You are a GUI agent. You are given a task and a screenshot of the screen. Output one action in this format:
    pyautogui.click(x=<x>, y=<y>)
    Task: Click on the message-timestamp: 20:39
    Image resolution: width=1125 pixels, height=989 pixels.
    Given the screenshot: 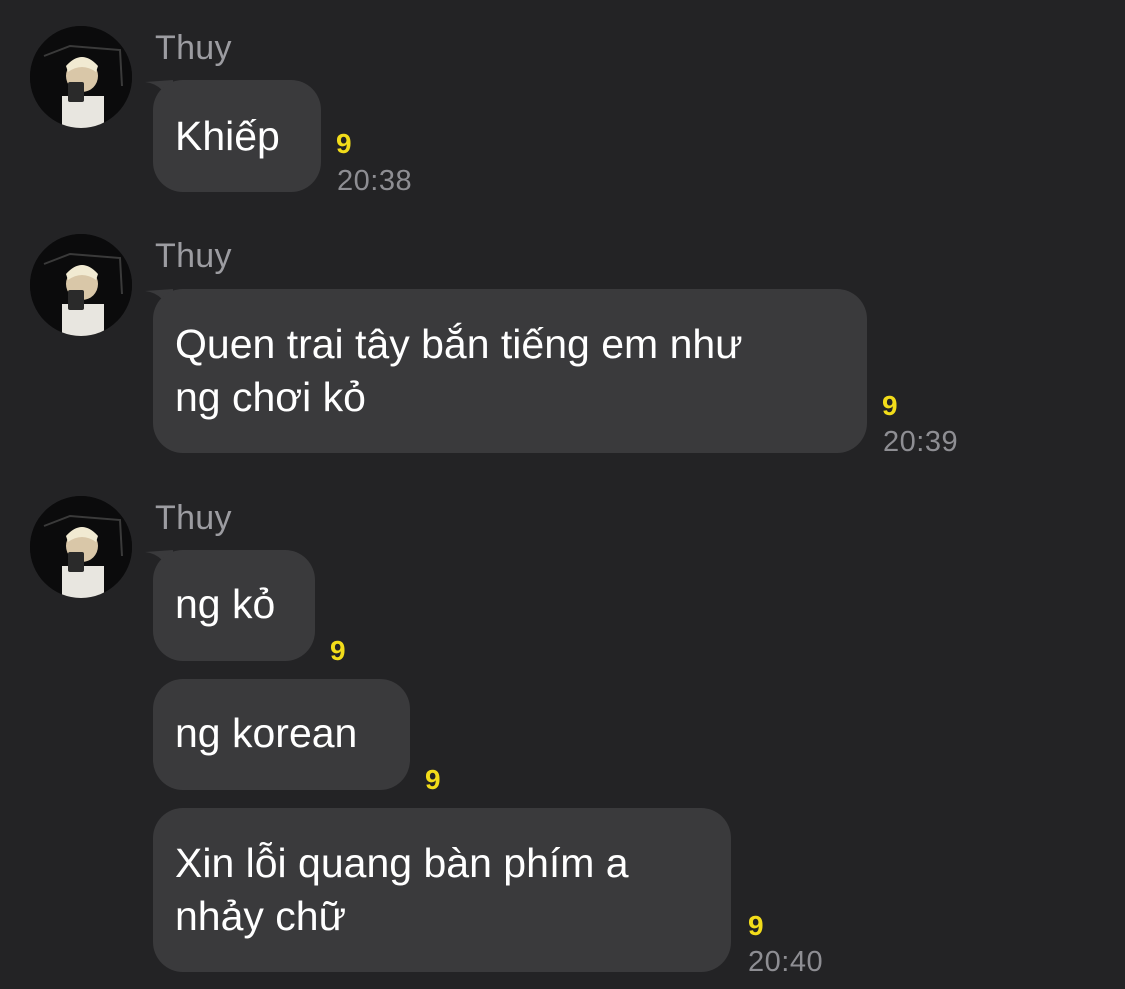 What is the action you would take?
    pyautogui.click(x=921, y=442)
    